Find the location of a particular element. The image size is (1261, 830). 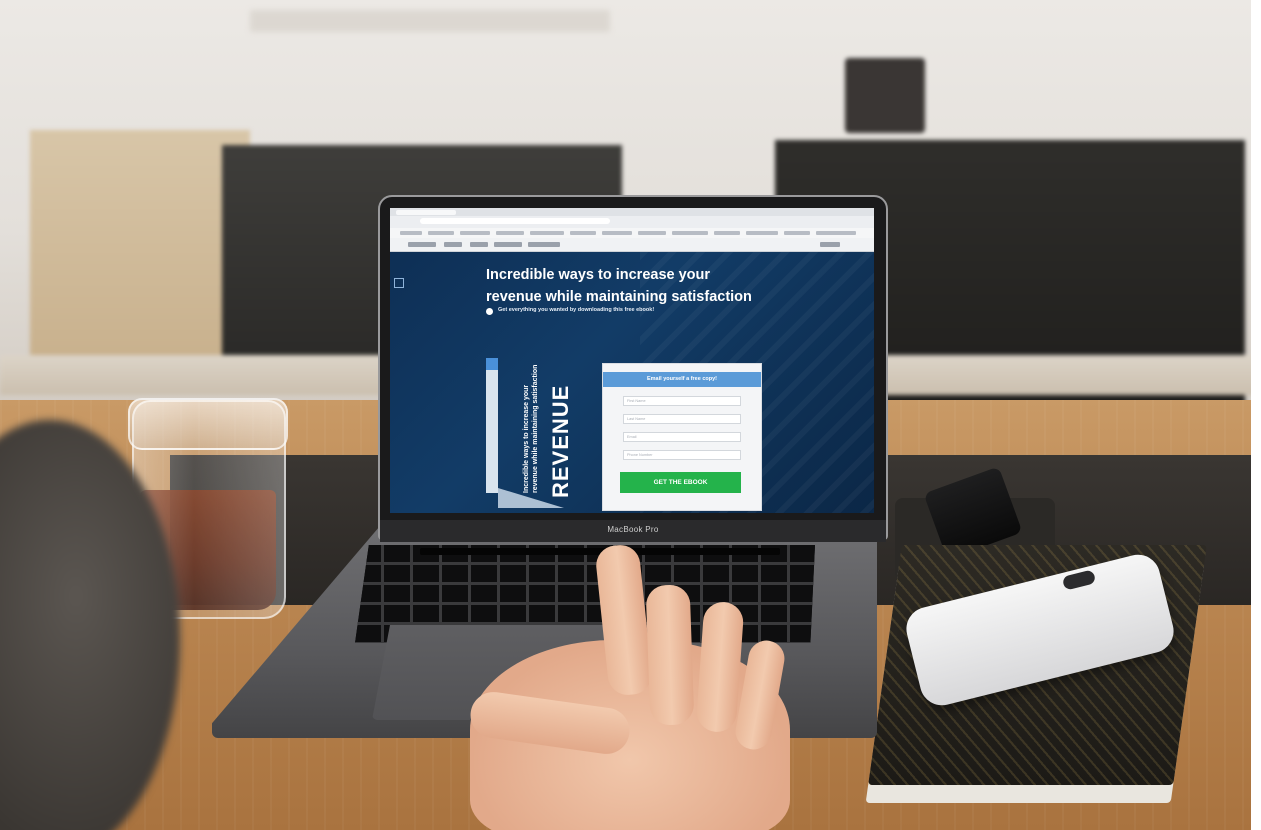

laptop-model-label: MacBook Pro is located at coordinates (633, 529).